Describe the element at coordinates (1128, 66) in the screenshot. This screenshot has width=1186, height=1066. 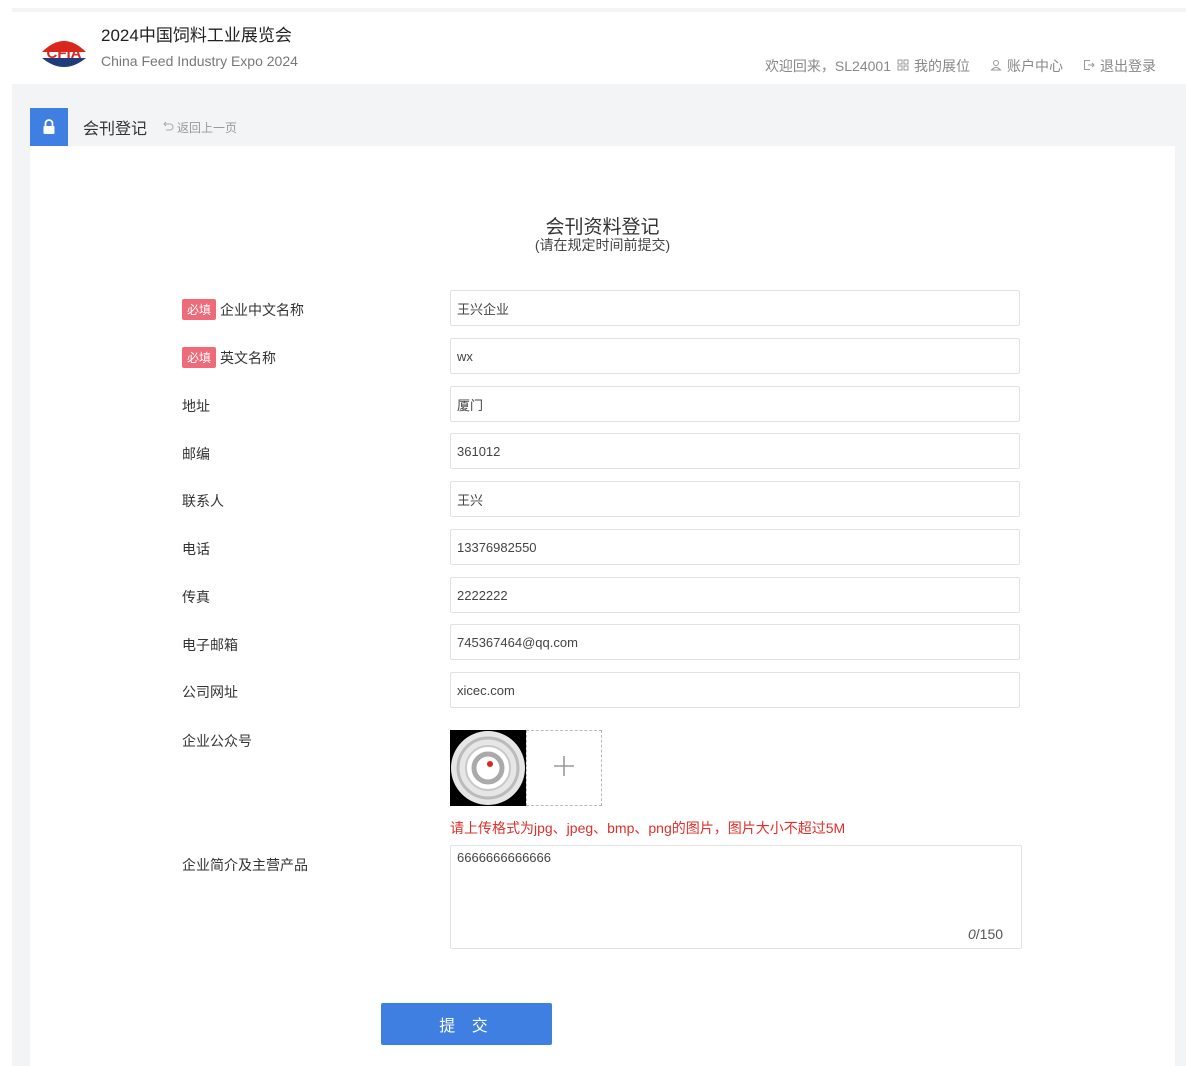
I see `logout-label: 退出登录` at that location.